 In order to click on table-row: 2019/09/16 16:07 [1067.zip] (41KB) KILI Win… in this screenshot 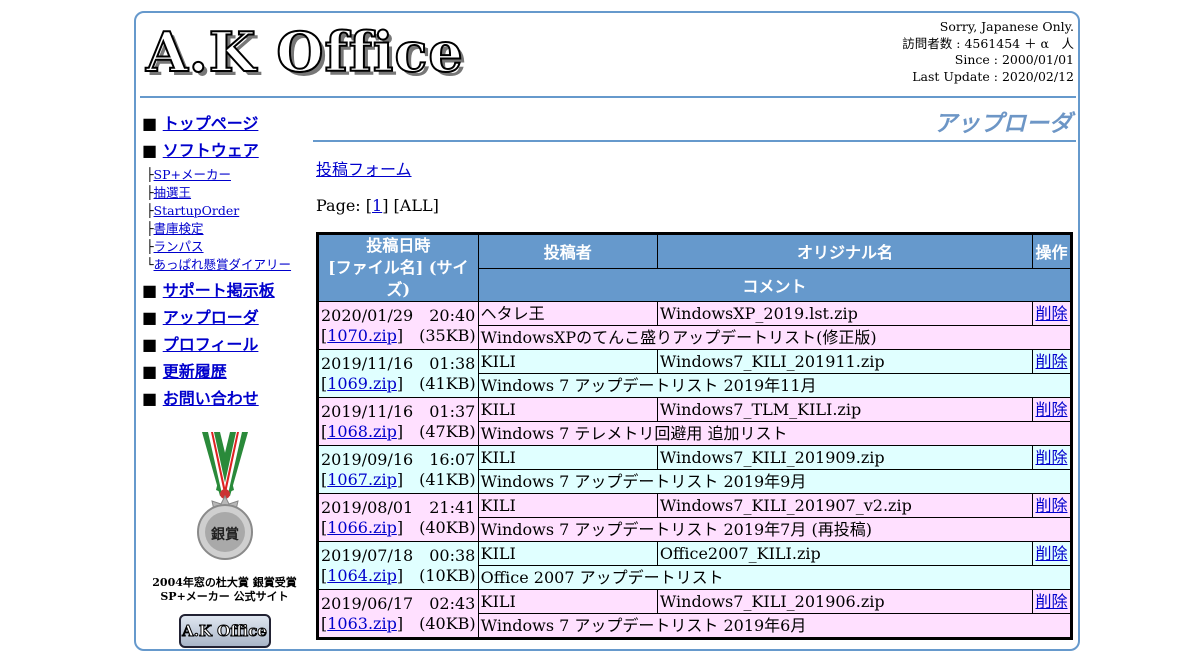, I will do `click(694, 469)`.